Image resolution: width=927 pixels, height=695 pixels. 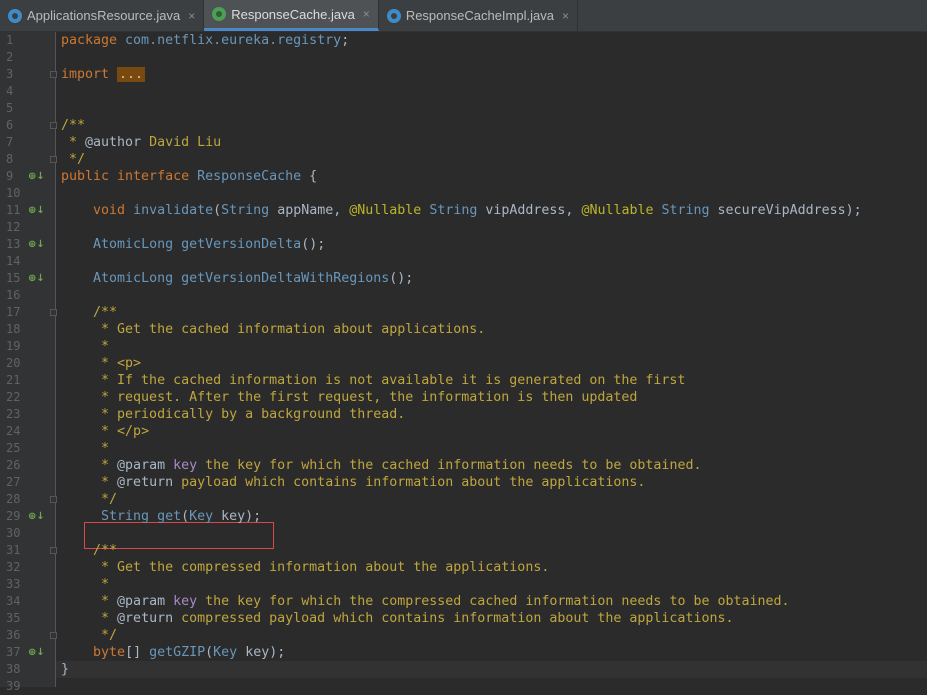 What do you see at coordinates (463, 40) in the screenshot?
I see `code-line: 1 package com.netflix.eureka.registry;` at bounding box center [463, 40].